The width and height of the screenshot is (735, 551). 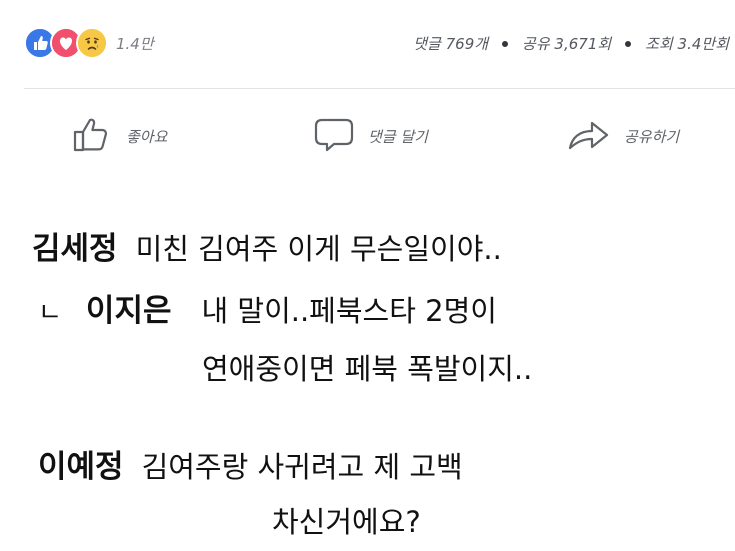 What do you see at coordinates (566, 43) in the screenshot?
I see `share-count: 공유 3,671회` at bounding box center [566, 43].